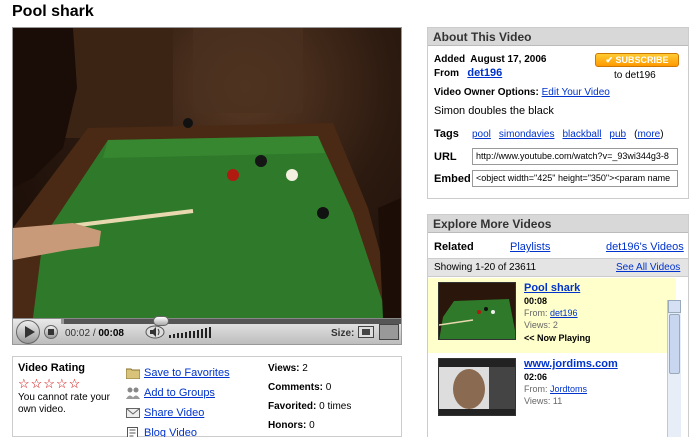  Describe the element at coordinates (571, 364) in the screenshot. I see `video-title-link: www.jordims.com` at that location.